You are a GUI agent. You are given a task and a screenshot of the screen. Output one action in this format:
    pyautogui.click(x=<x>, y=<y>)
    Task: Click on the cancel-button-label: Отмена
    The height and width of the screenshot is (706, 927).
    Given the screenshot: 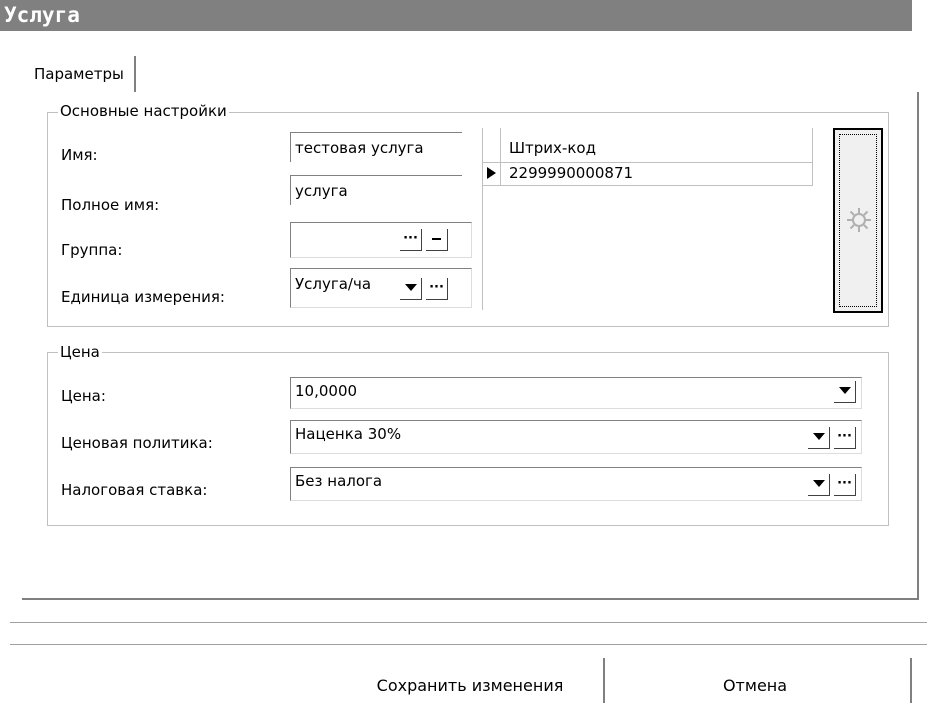 What is the action you would take?
    pyautogui.click(x=755, y=685)
    